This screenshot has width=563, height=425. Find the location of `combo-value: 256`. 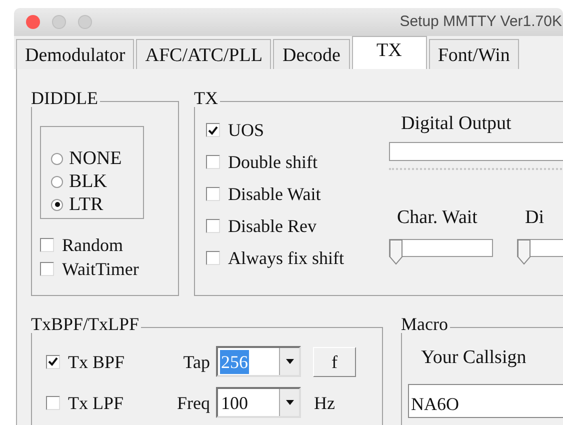

combo-value: 256 is located at coordinates (234, 362).